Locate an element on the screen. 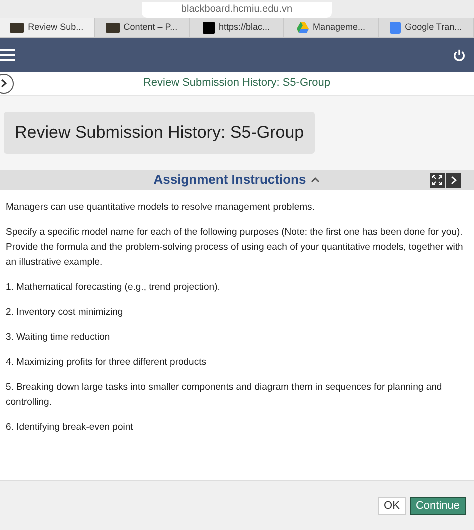 Image resolution: width=474 pixels, height=530 pixels. fullscreen-button is located at coordinates (437, 180).